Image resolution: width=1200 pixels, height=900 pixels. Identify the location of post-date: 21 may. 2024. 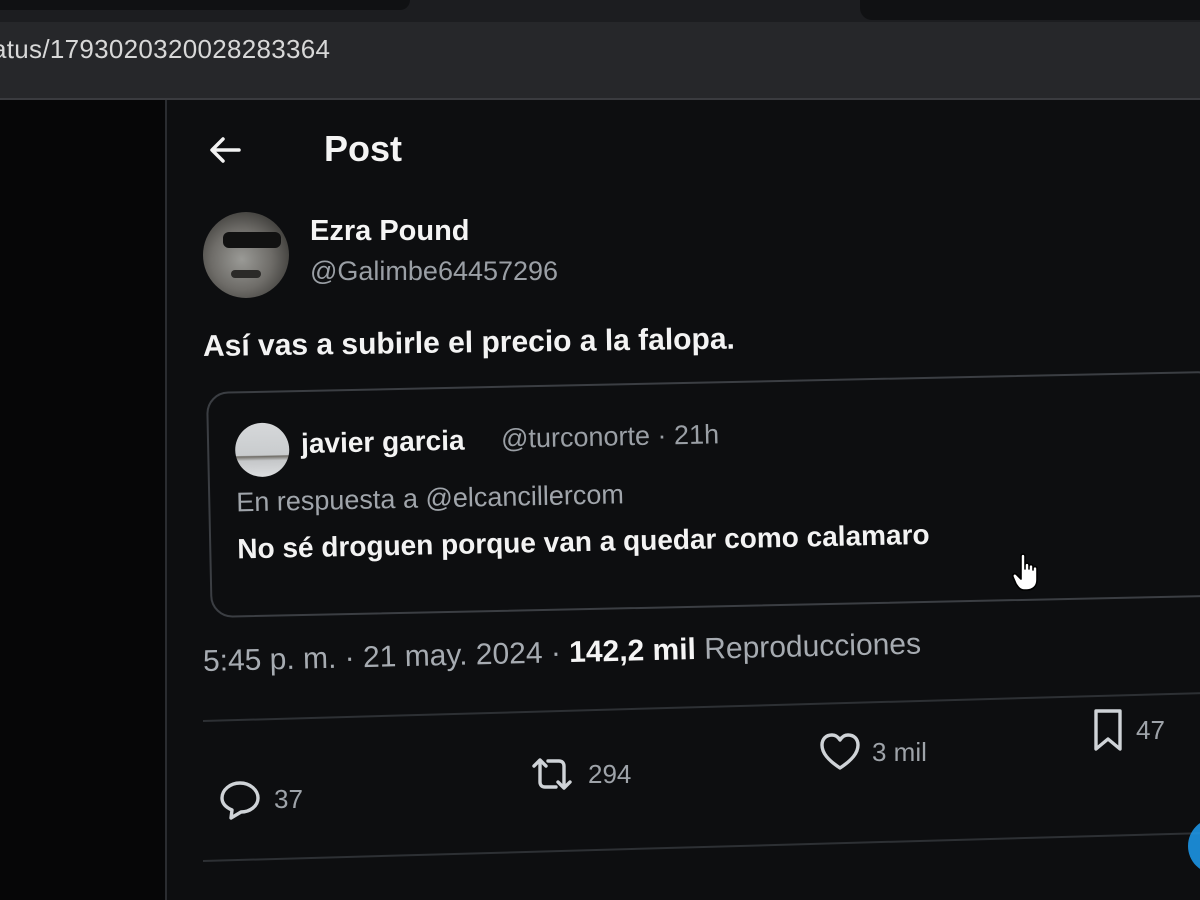
(453, 655).